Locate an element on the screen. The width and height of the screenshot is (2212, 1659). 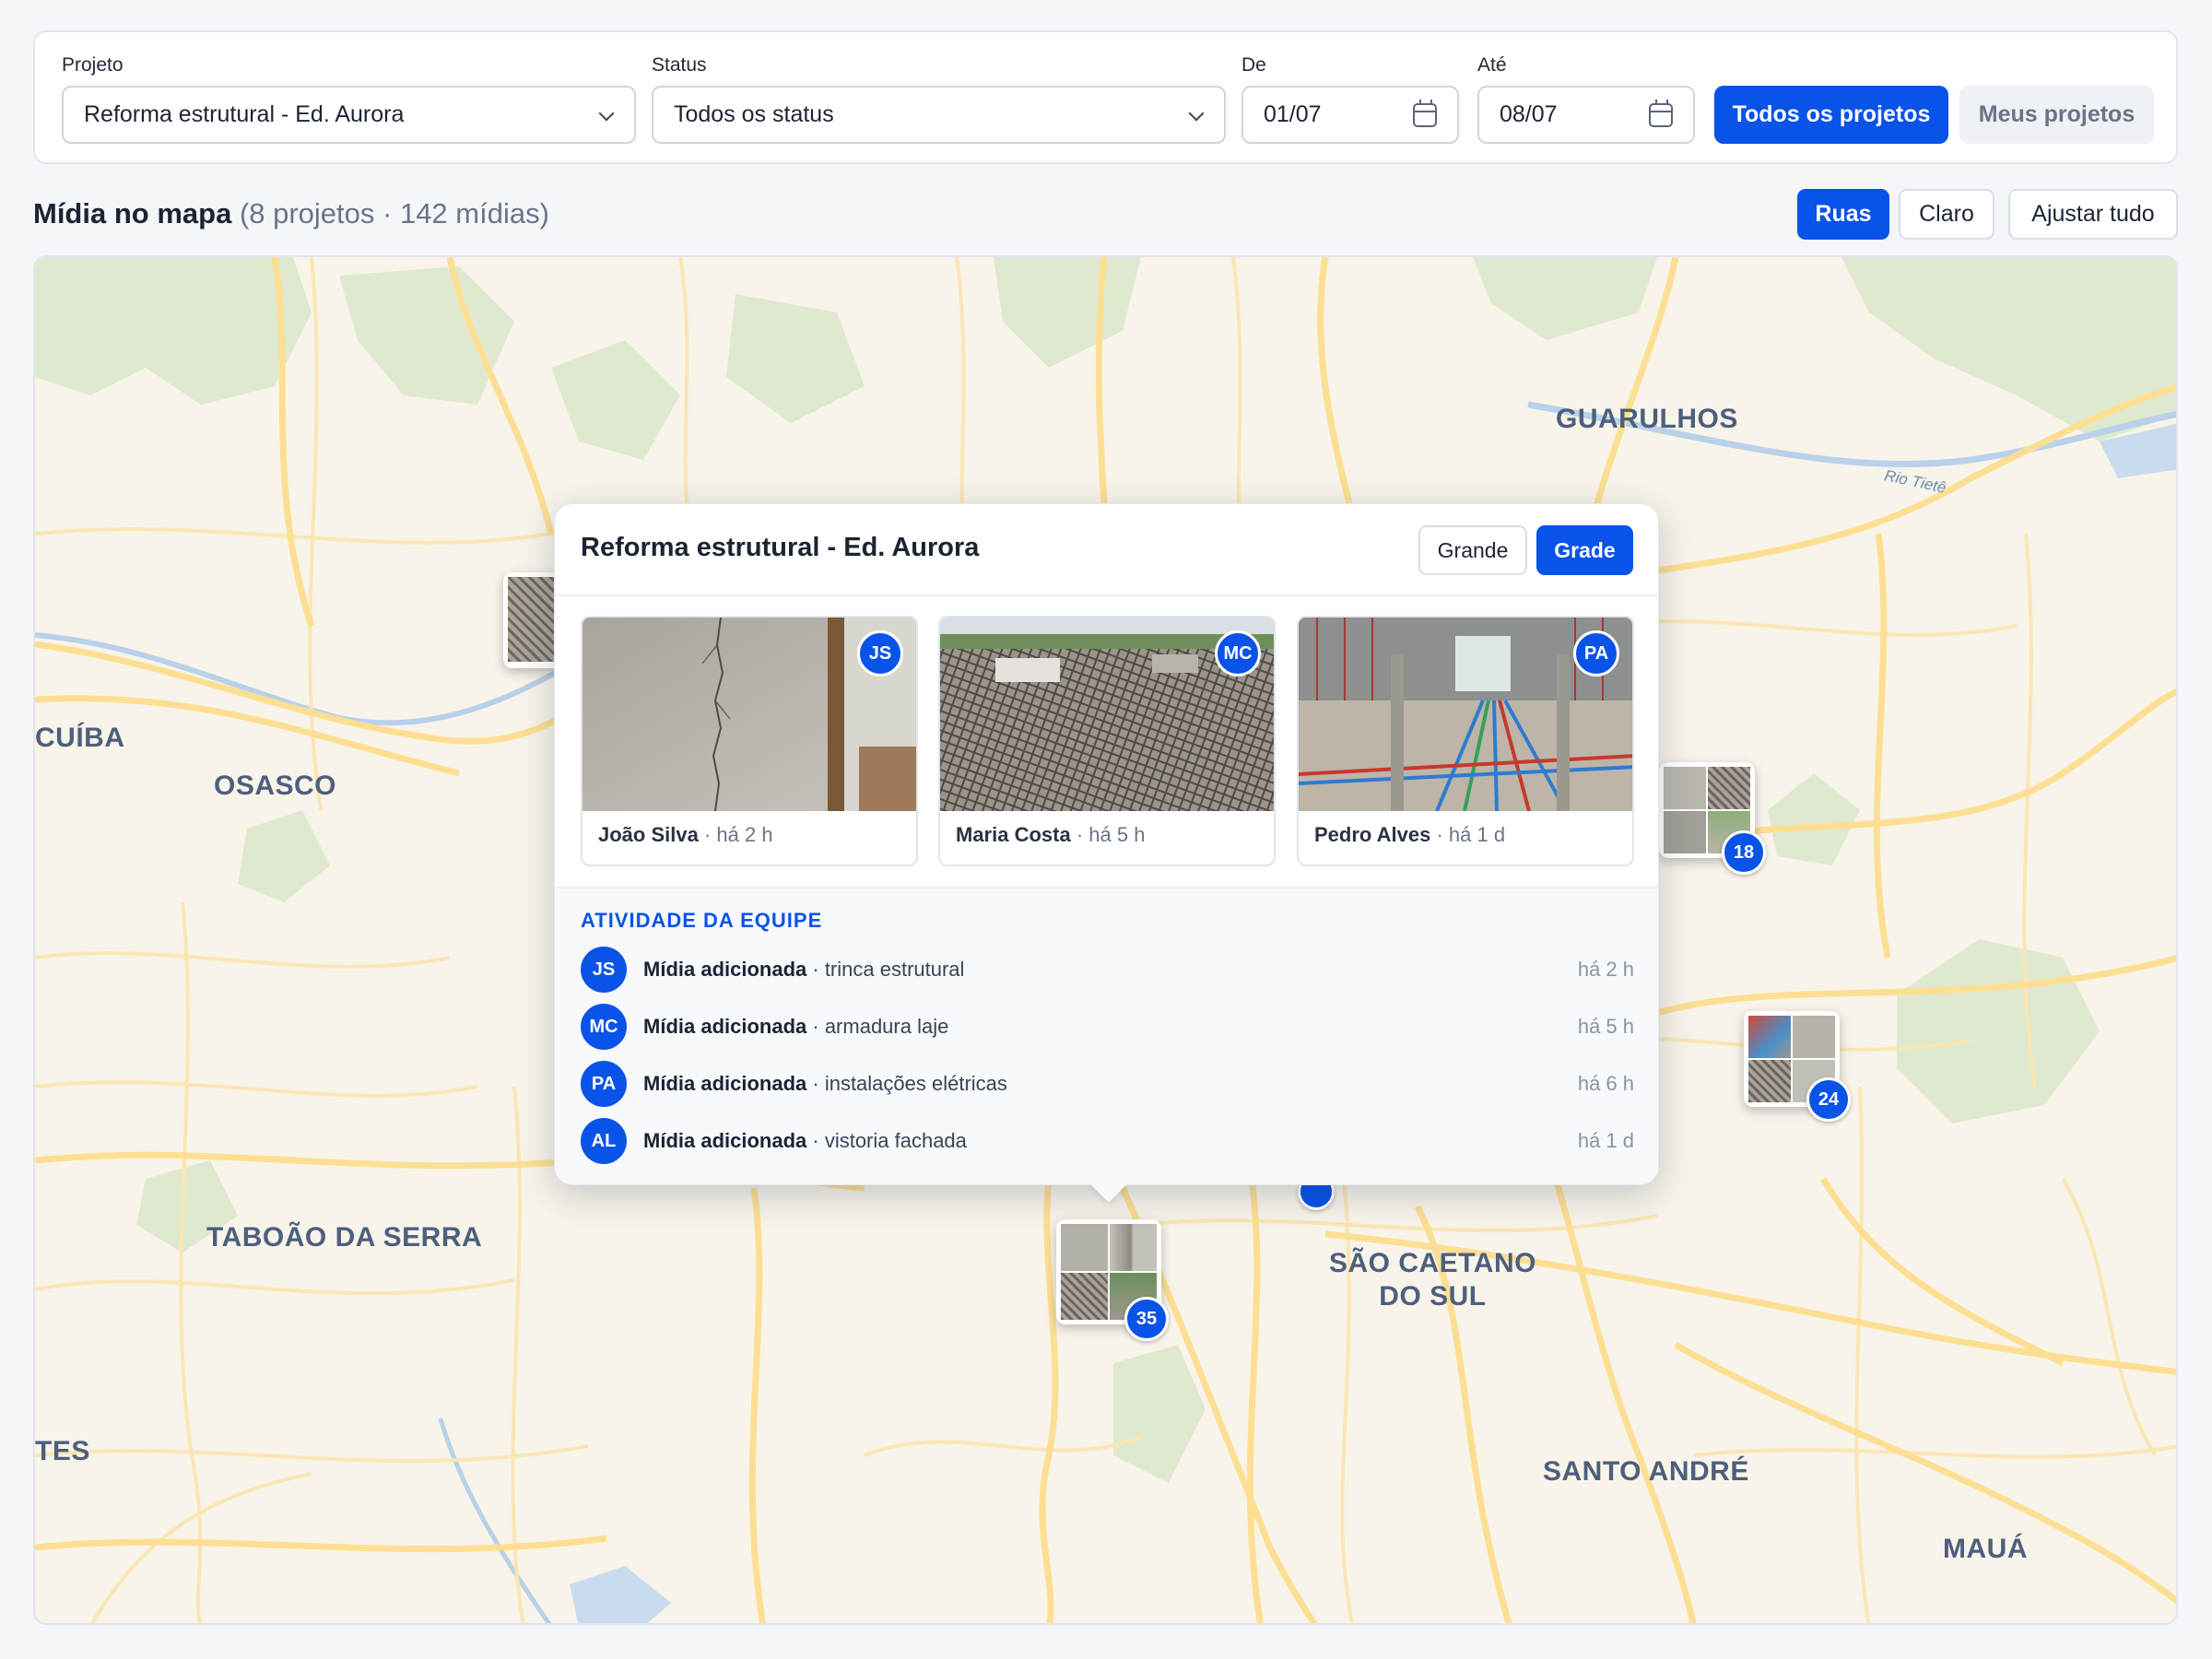
to-date-input: 08/07 is located at coordinates (1586, 115).